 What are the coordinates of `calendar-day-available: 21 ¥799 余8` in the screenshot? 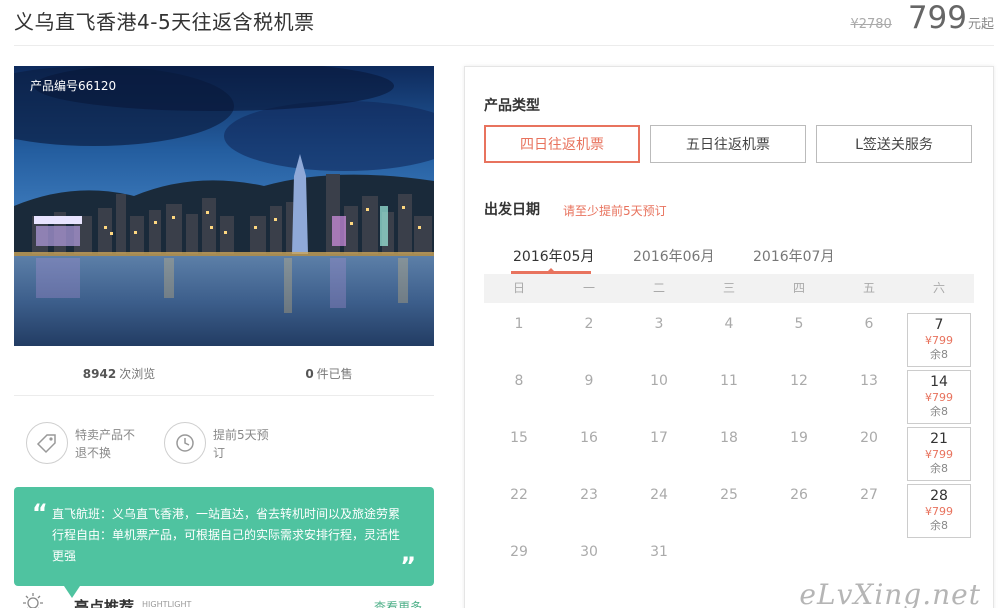 It's located at (939, 454).